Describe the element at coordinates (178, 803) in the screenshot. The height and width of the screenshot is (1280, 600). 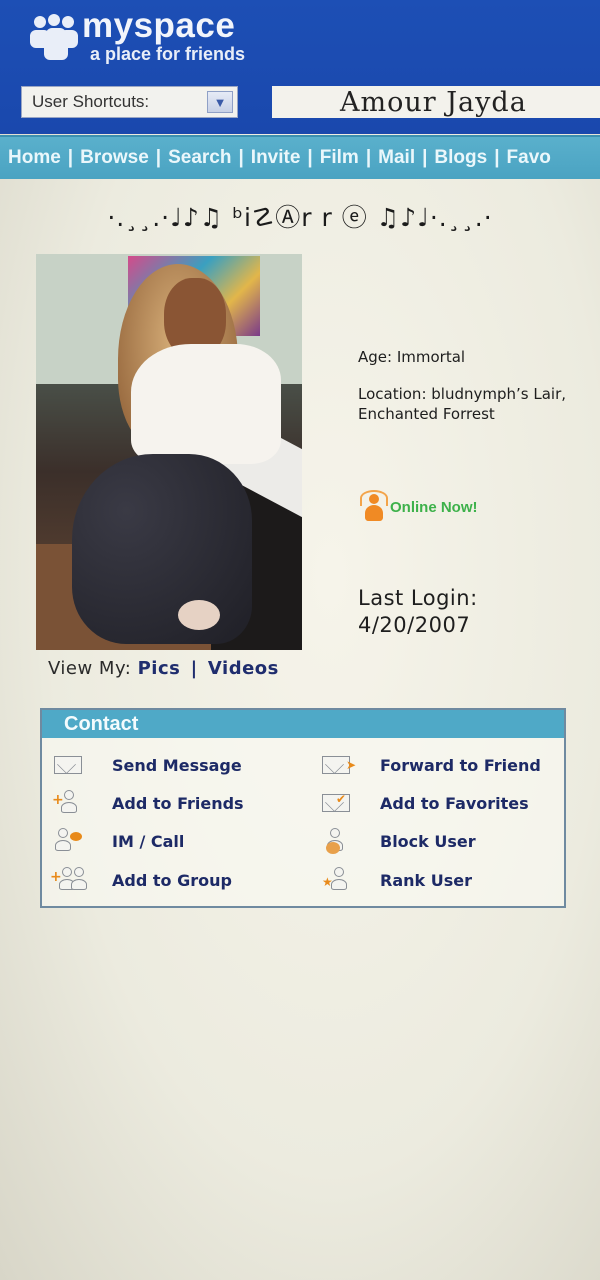
I see `add-to-friends-label: Add to Friends` at that location.